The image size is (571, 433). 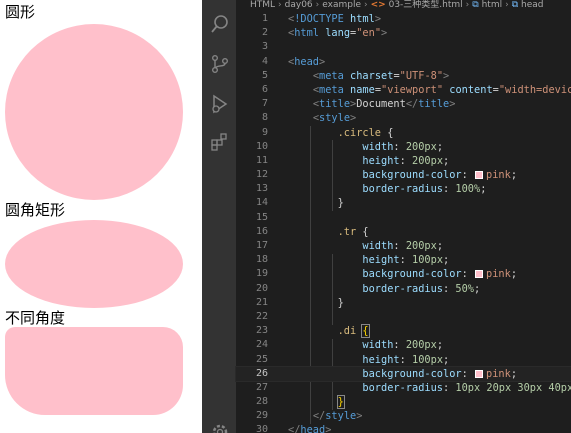 I want to click on code-line: 21 }, so click(x=403, y=303).